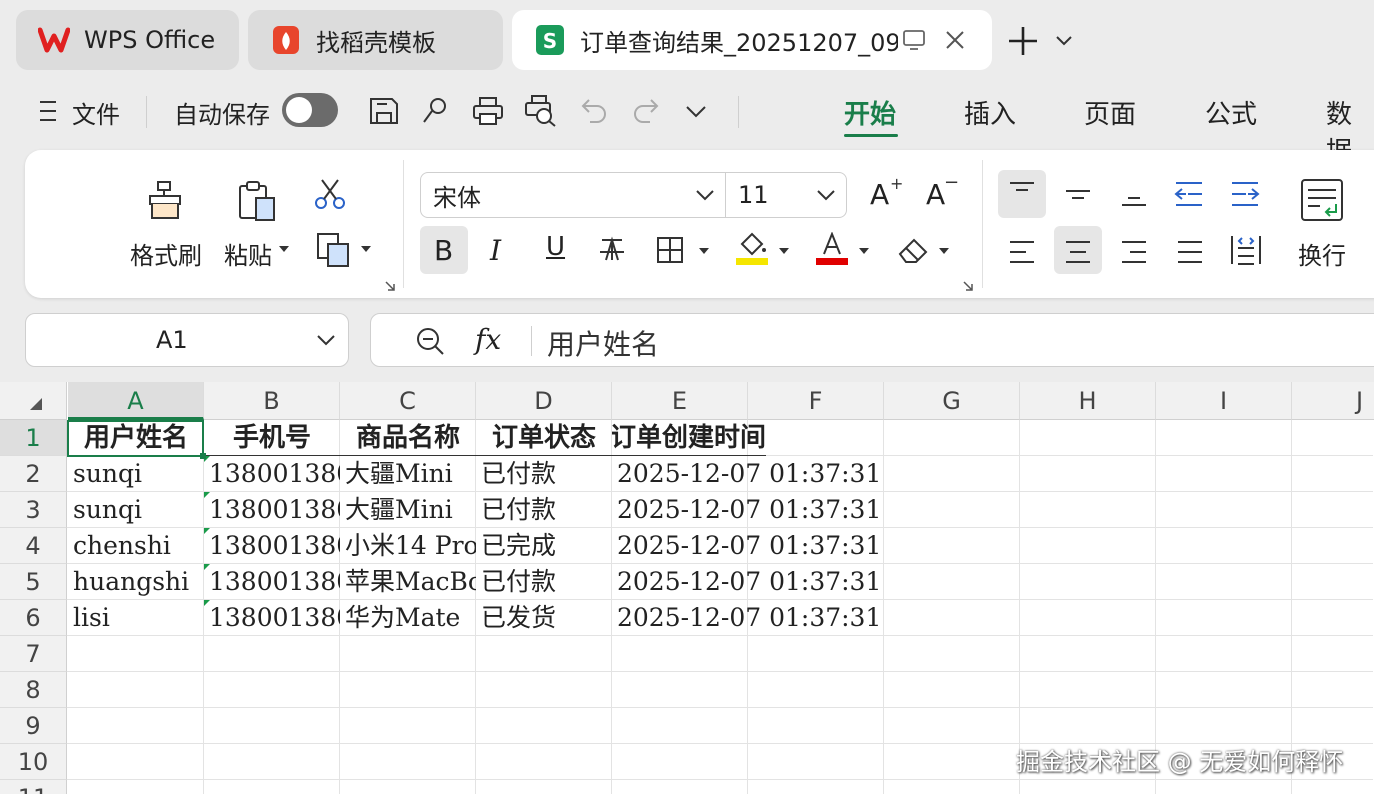  What do you see at coordinates (955, 40) in the screenshot?
I see `close-icon` at bounding box center [955, 40].